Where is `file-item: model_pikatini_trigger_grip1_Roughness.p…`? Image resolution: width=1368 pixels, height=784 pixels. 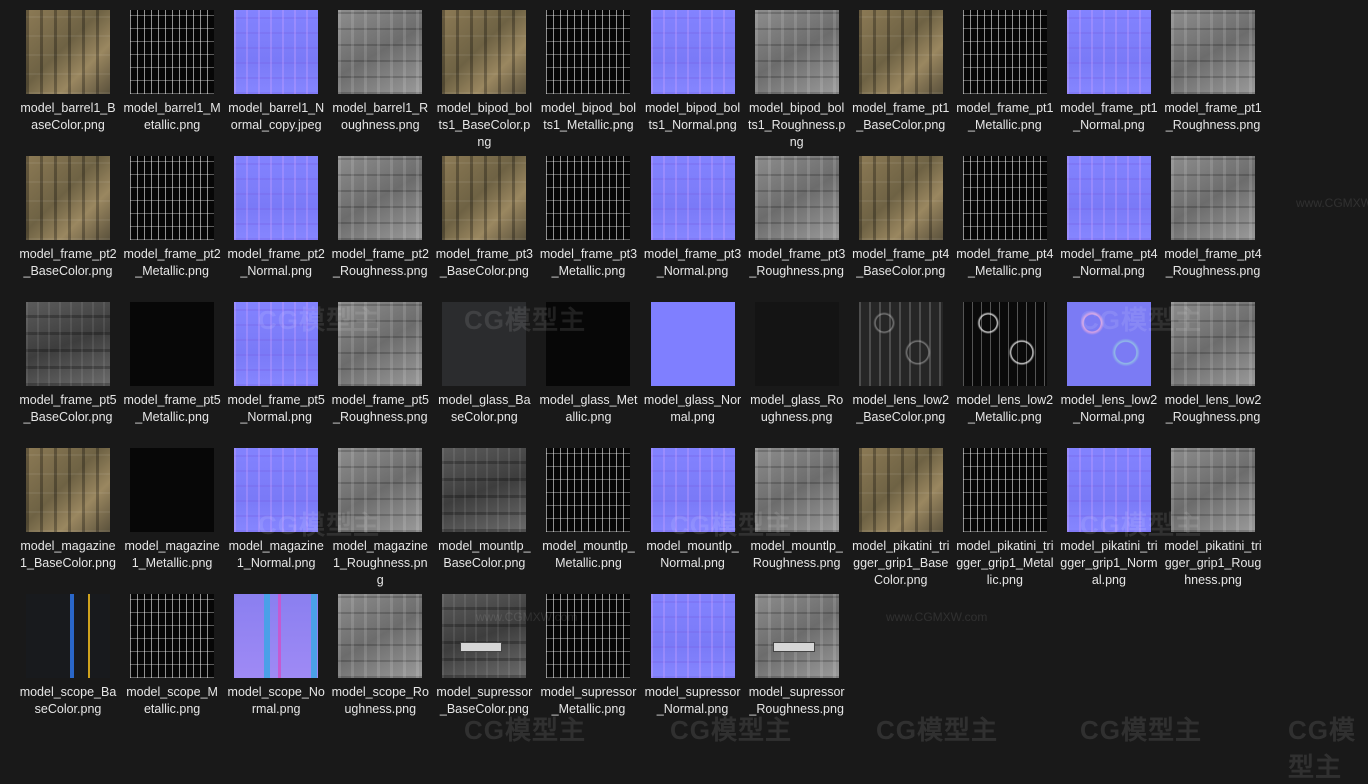 file-item: model_pikatini_trigger_grip1_Roughness.p… is located at coordinates (1213, 520).